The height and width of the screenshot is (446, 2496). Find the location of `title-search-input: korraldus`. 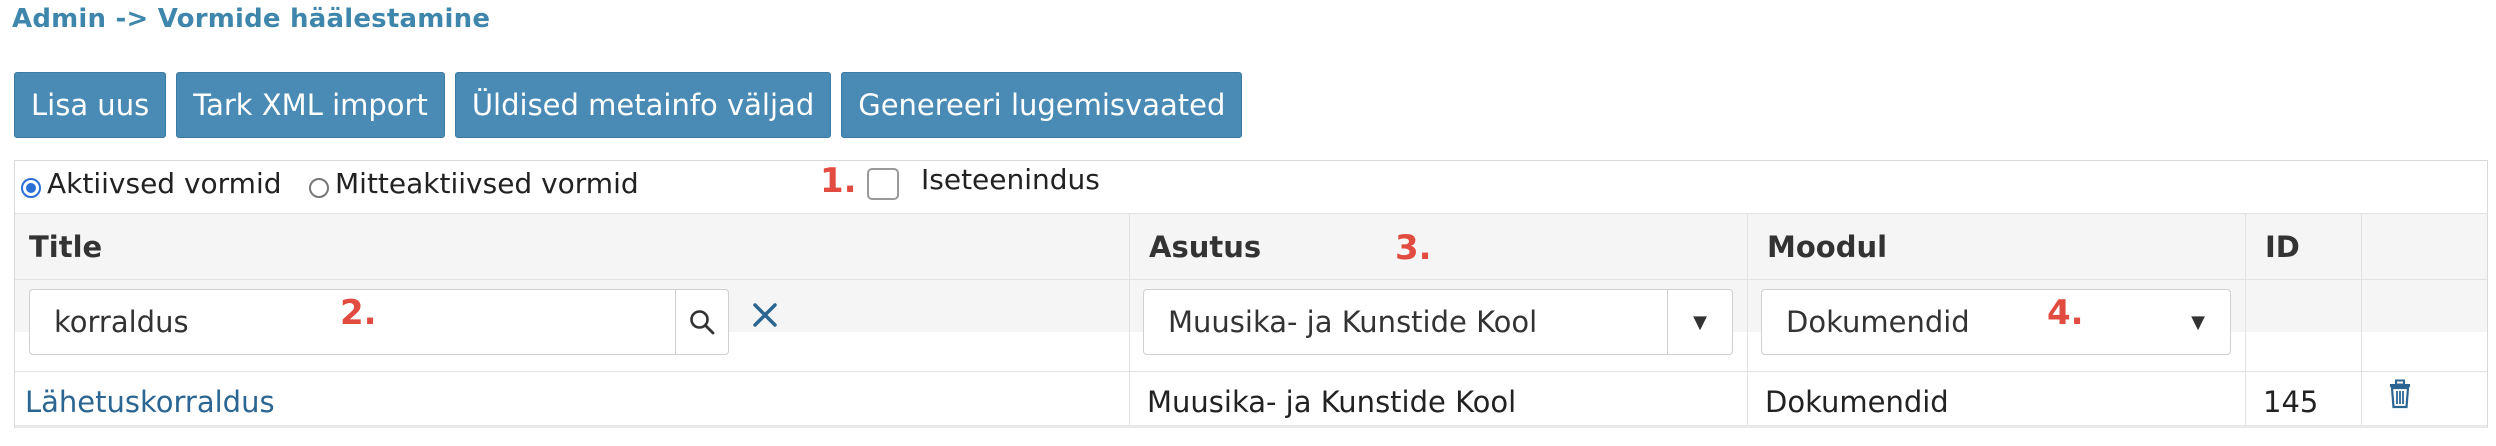

title-search-input: korraldus is located at coordinates (121, 322).